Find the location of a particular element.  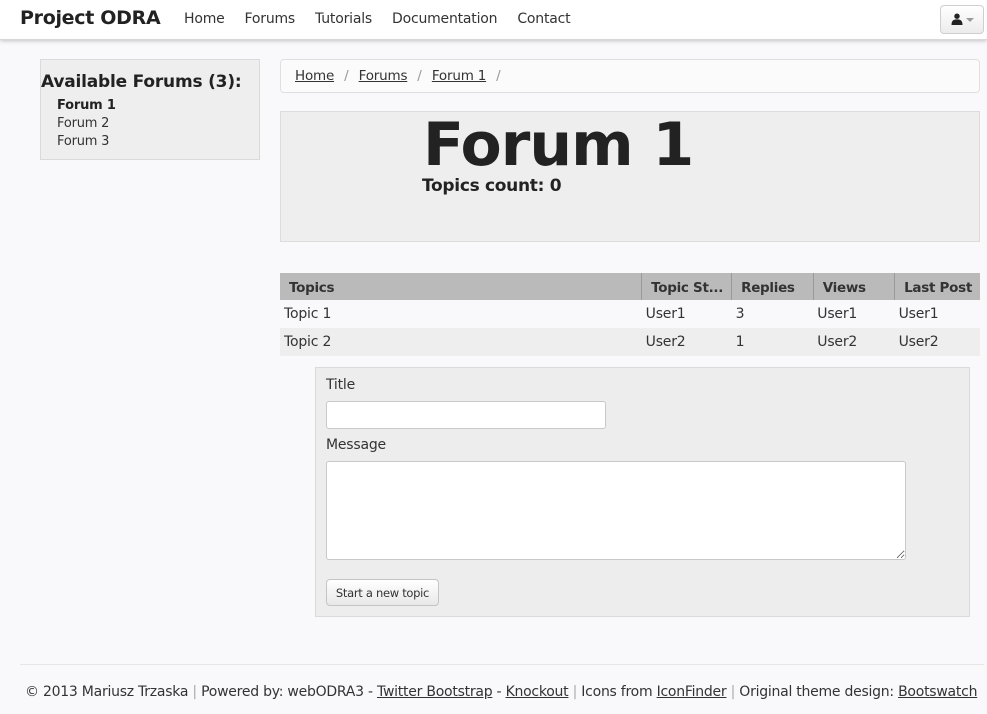

nav-link-contact: Contact is located at coordinates (543, 19).